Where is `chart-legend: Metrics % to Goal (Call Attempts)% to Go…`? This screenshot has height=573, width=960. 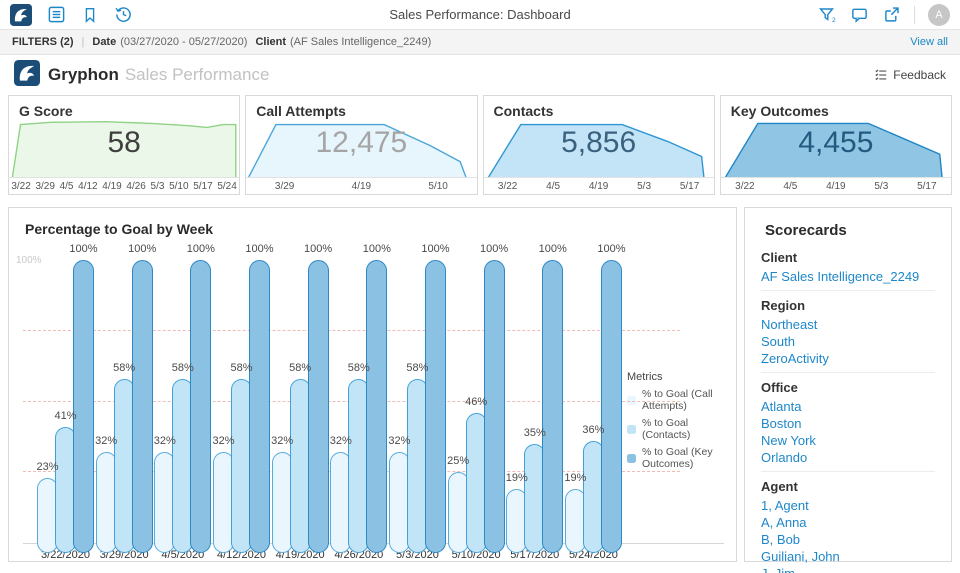 chart-legend: Metrics % to Goal (Call Attempts)% to Go… is located at coordinates (681, 423).